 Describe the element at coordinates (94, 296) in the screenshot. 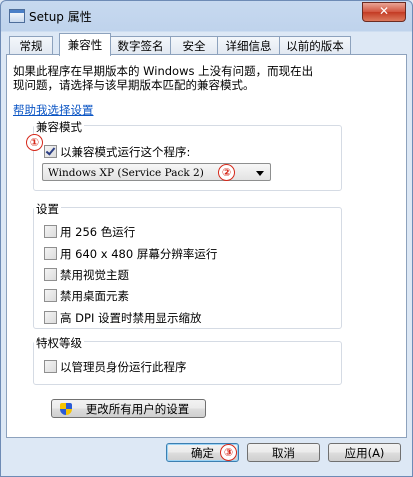

I see `disable-desktop-composition-label: 禁用桌面元素` at that location.